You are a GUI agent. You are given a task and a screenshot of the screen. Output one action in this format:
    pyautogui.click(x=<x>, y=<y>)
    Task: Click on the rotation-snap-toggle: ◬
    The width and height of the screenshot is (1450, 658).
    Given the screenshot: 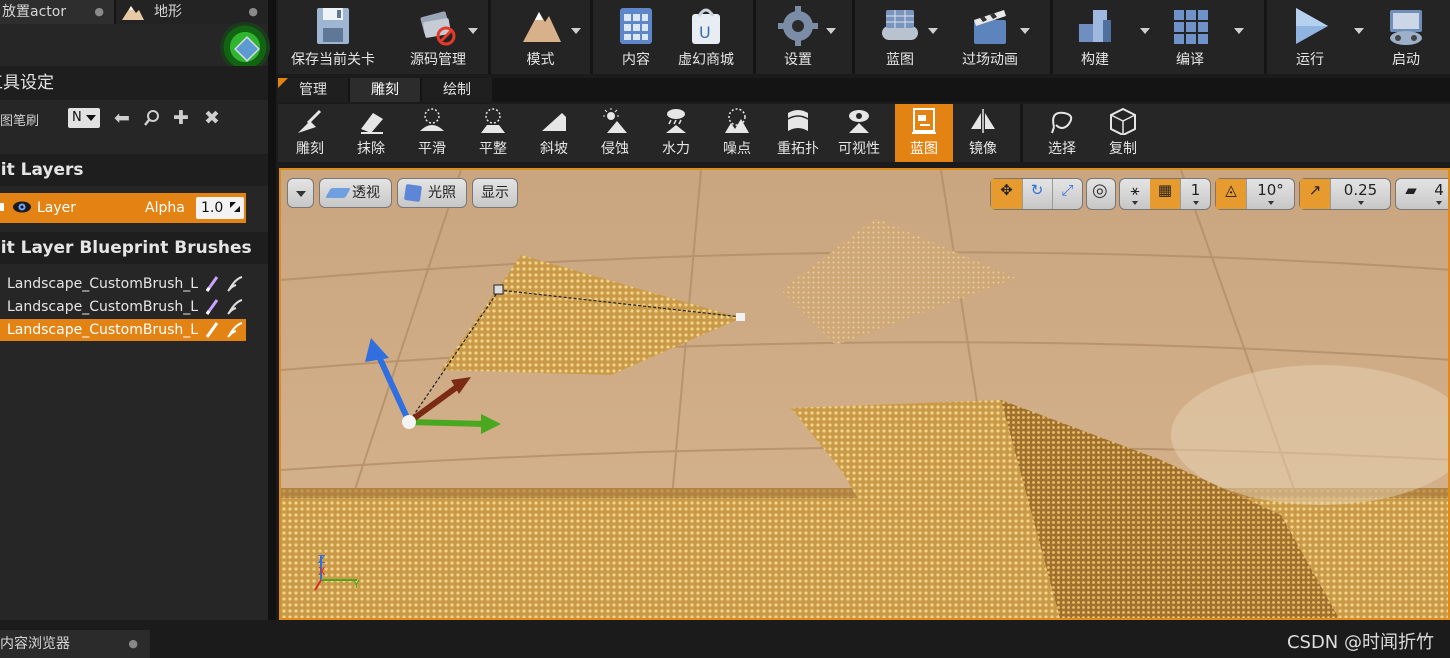 What is the action you would take?
    pyautogui.click(x=1231, y=194)
    